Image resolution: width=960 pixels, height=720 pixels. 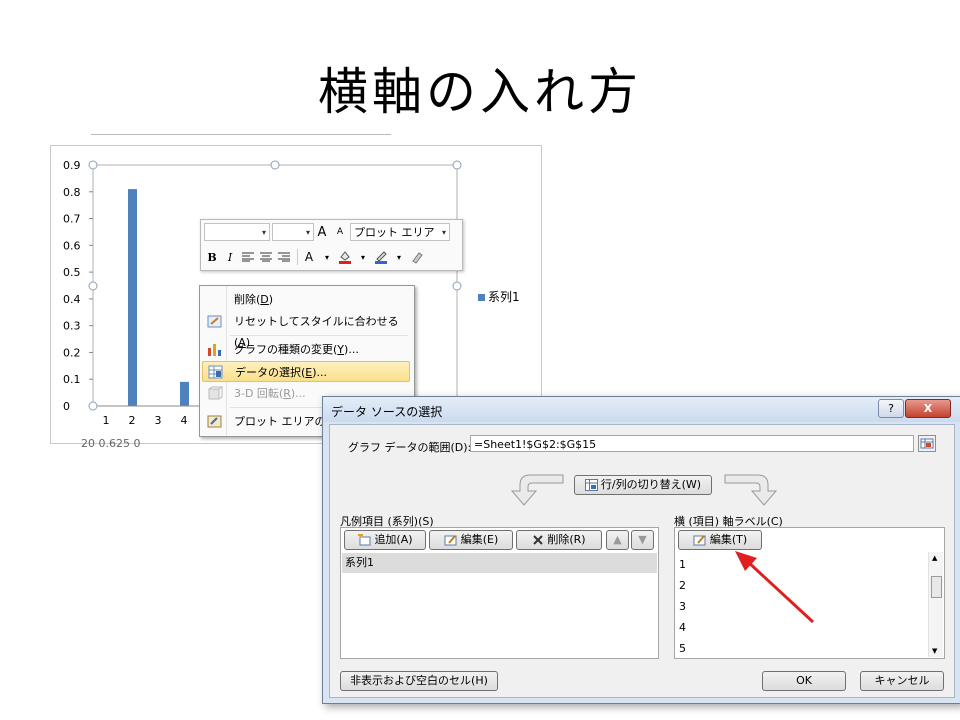 I want to click on move-up-icon: ▲, so click(x=617, y=539).